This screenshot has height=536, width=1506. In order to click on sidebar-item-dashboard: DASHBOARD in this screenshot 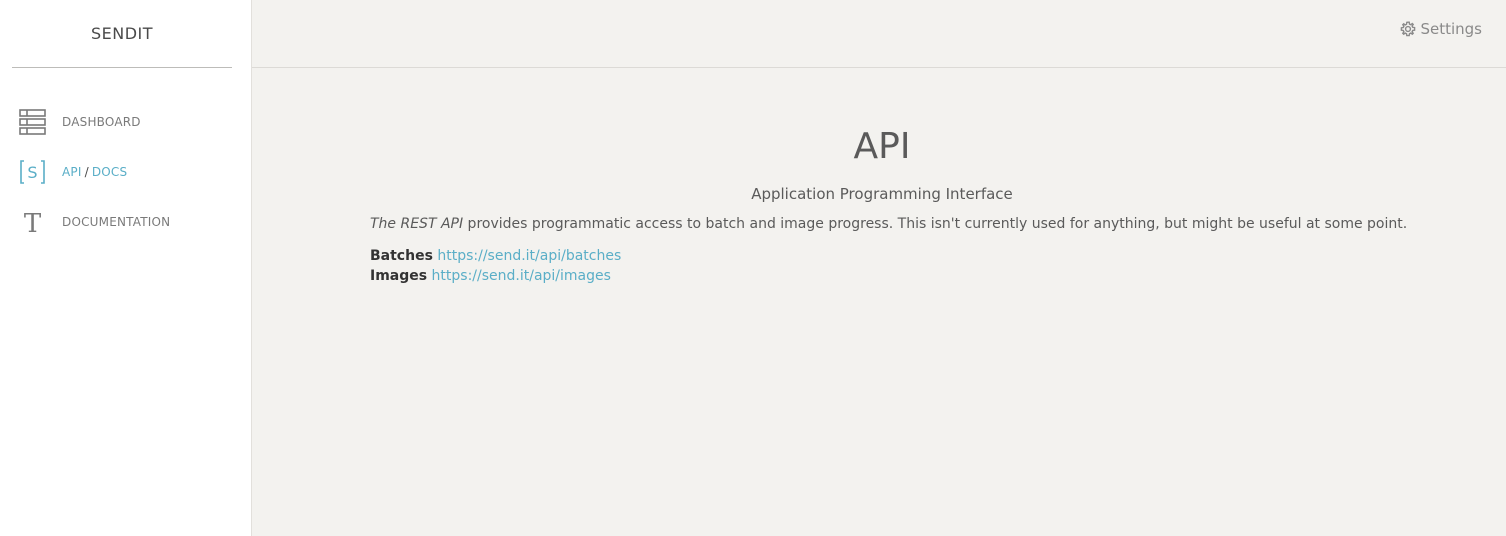, I will do `click(125, 122)`.